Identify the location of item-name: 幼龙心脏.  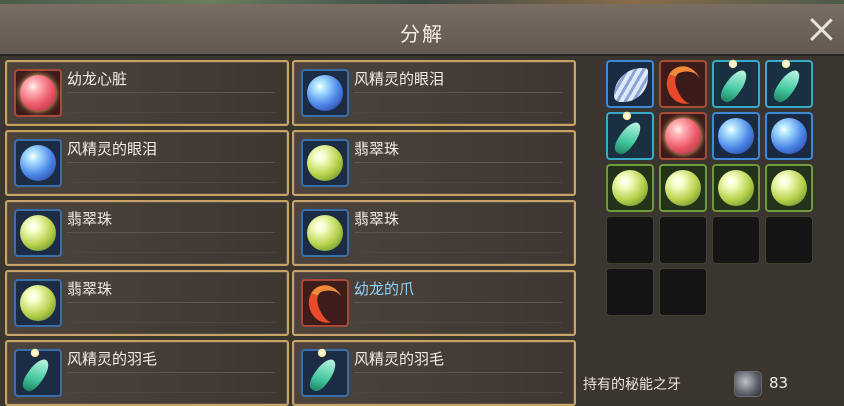
(97, 79).